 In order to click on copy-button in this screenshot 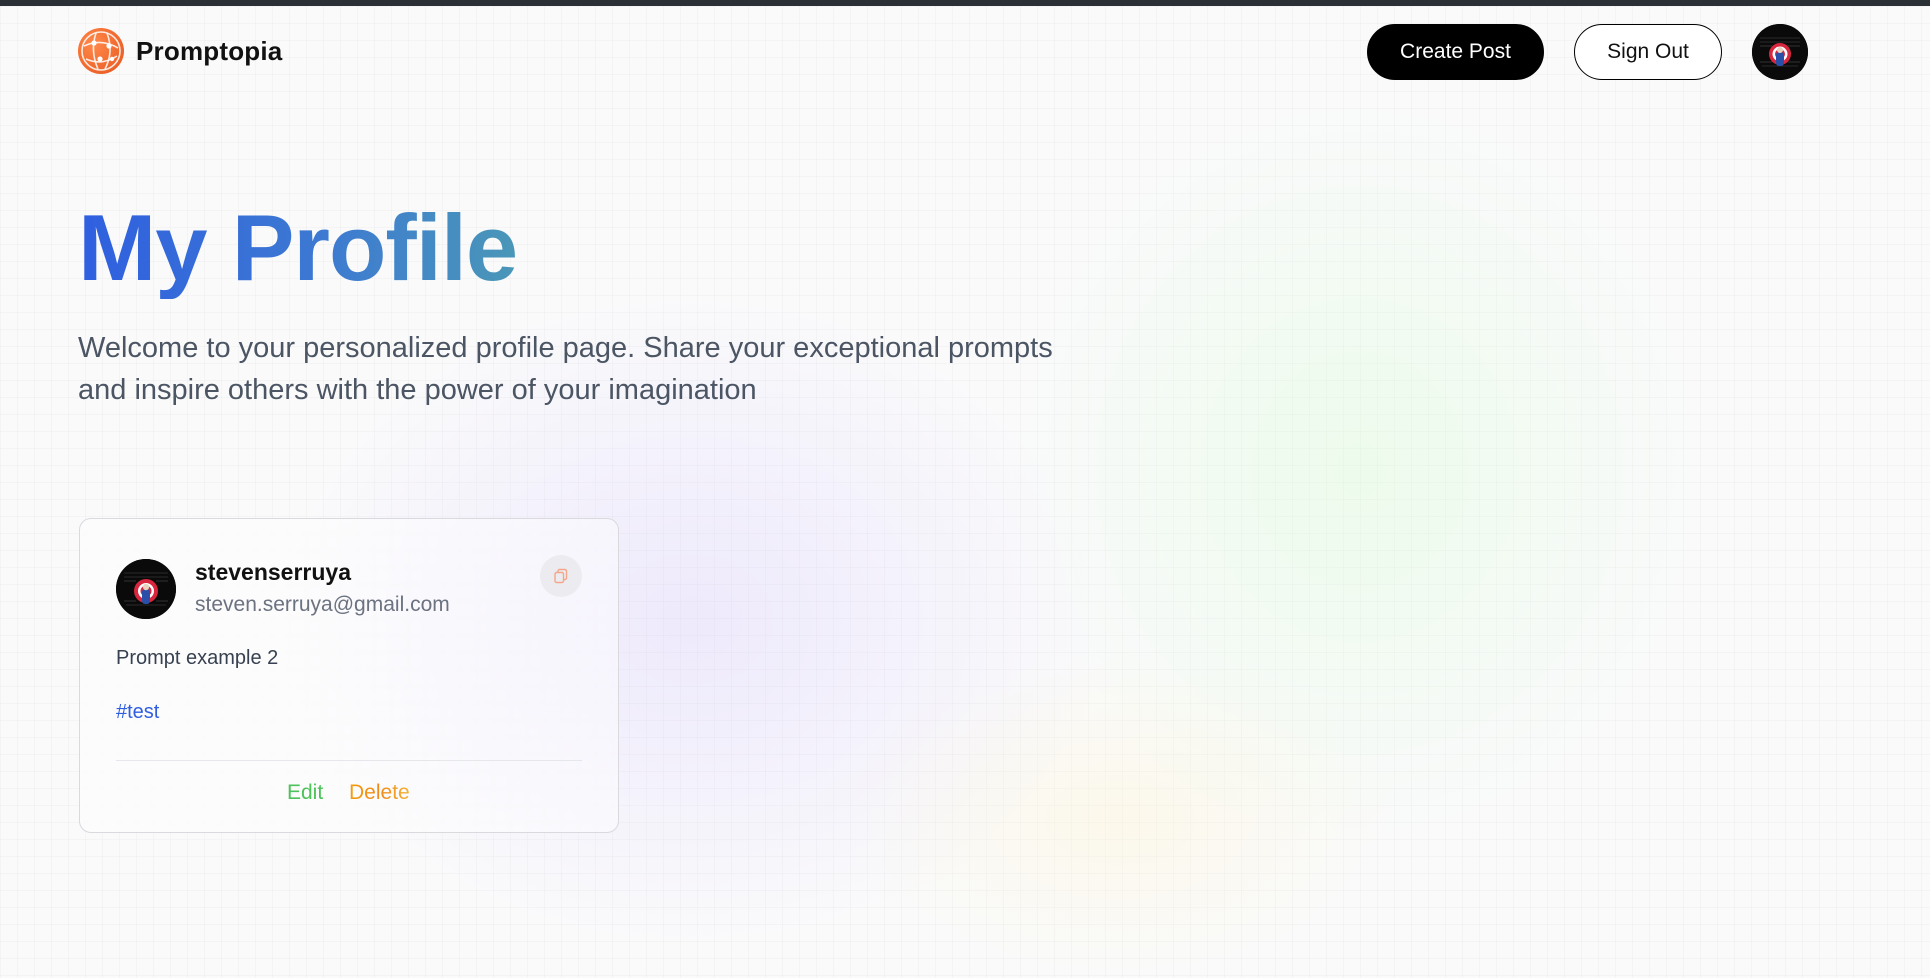, I will do `click(561, 576)`.